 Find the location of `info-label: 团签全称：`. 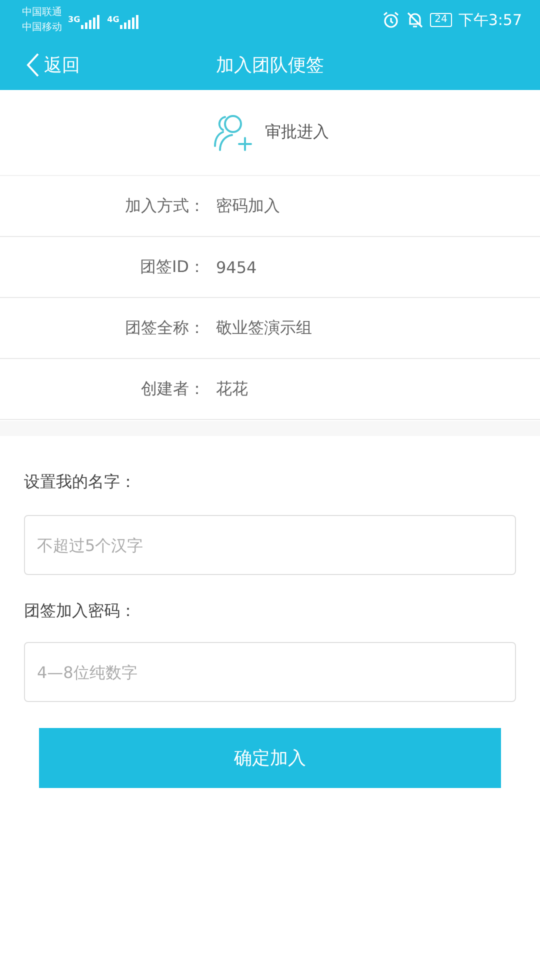

info-label: 团签全称： is located at coordinates (164, 328).